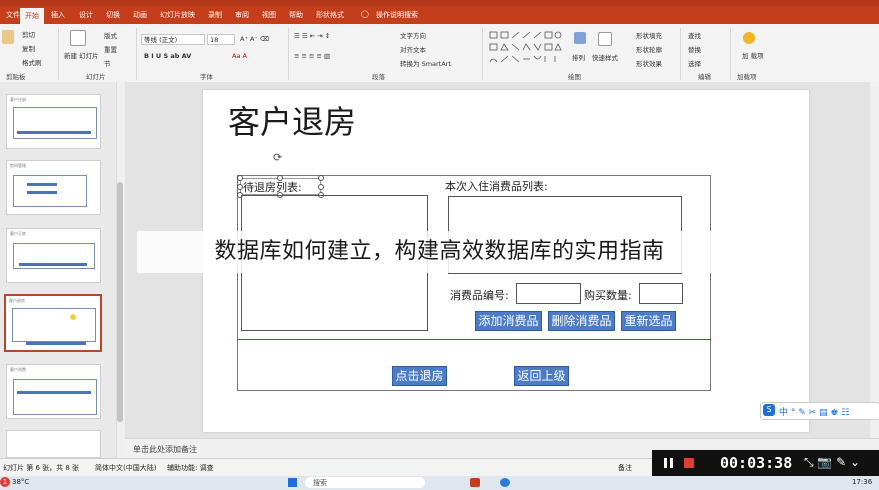 This screenshot has height=490, width=879. I want to click on bullets-icon: ☰ ☰ ⇤ ⇥ ↕, so click(312, 36).